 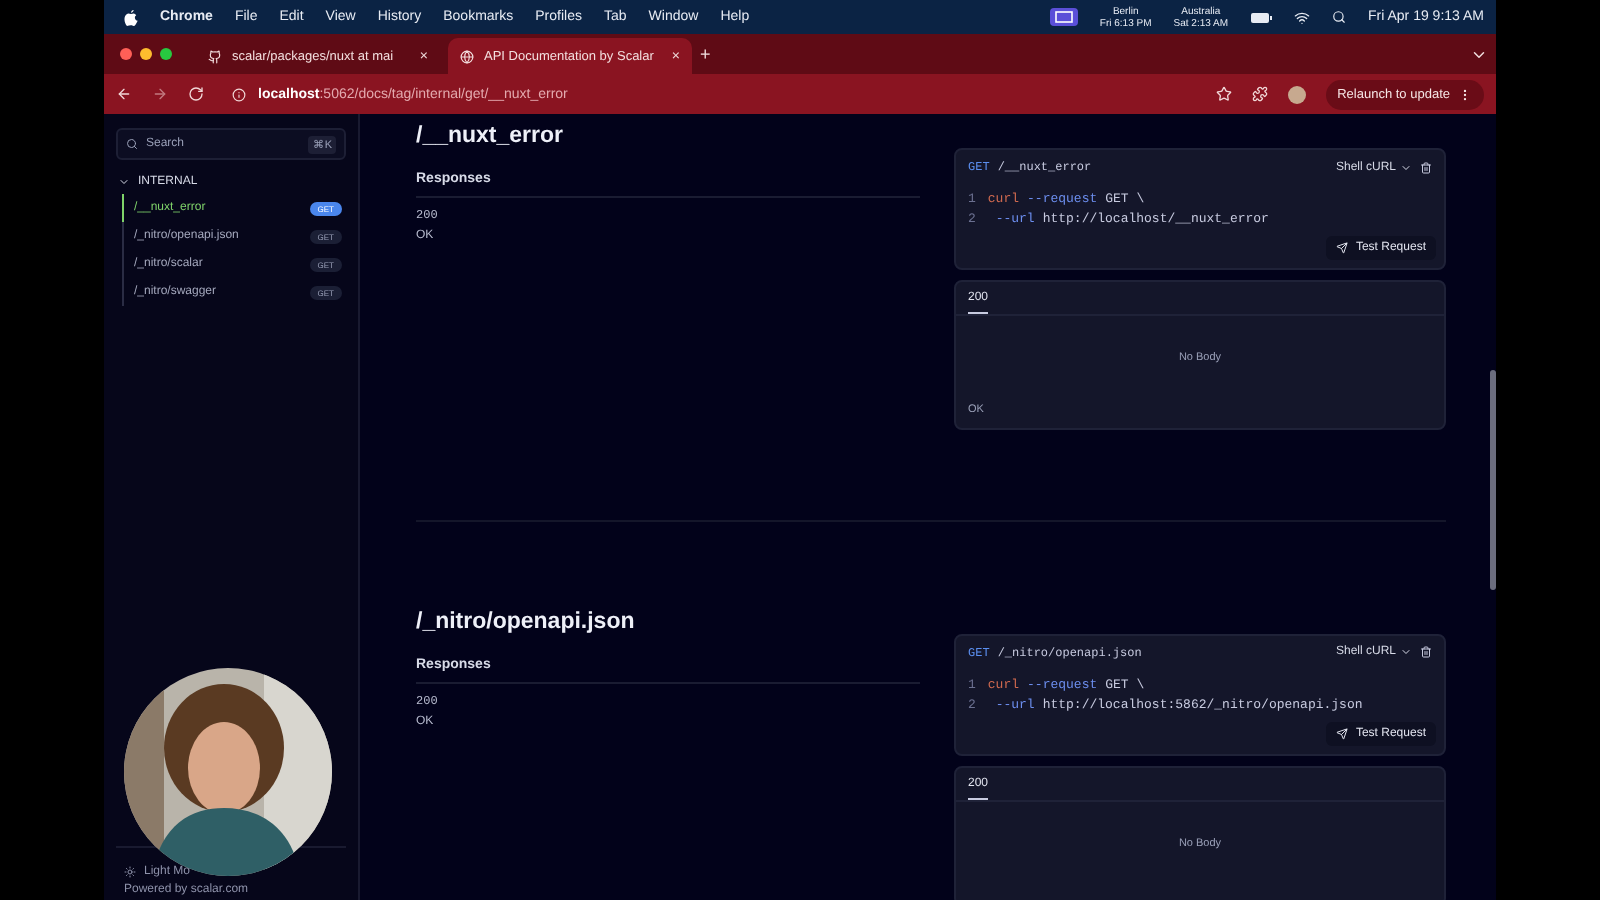 What do you see at coordinates (1063, 17) in the screenshot?
I see `screen-icon` at bounding box center [1063, 17].